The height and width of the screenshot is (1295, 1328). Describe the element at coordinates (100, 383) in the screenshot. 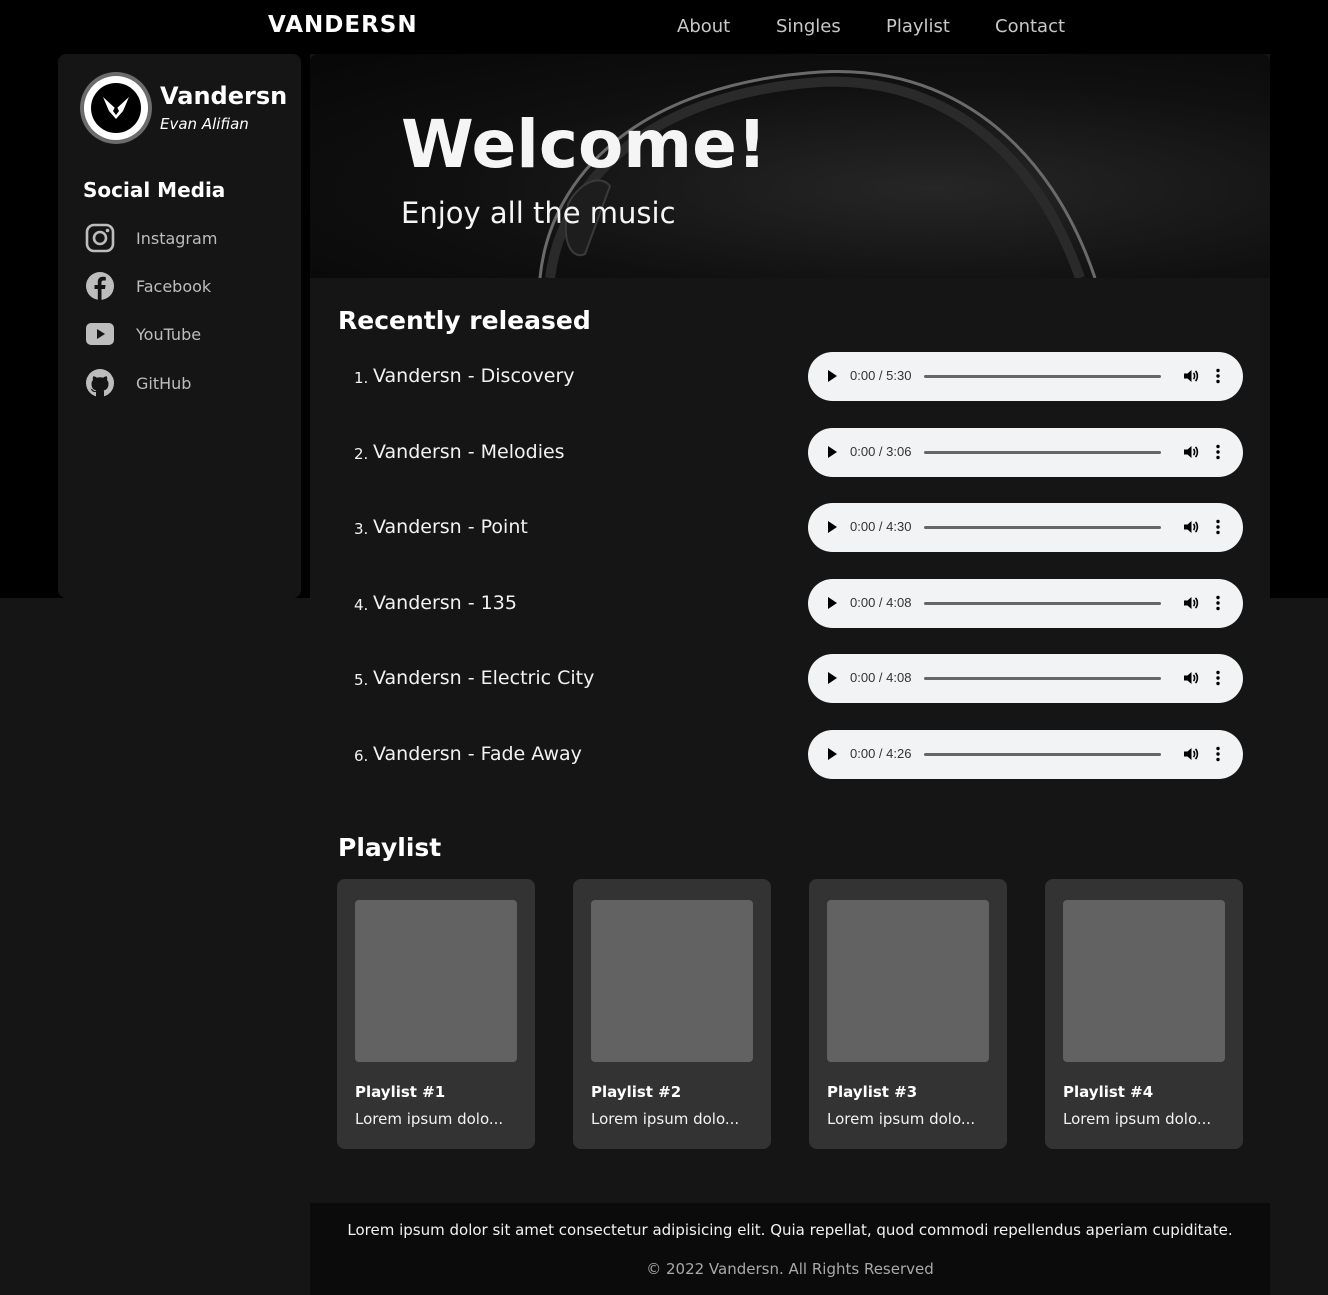

I see `github-icon` at that location.